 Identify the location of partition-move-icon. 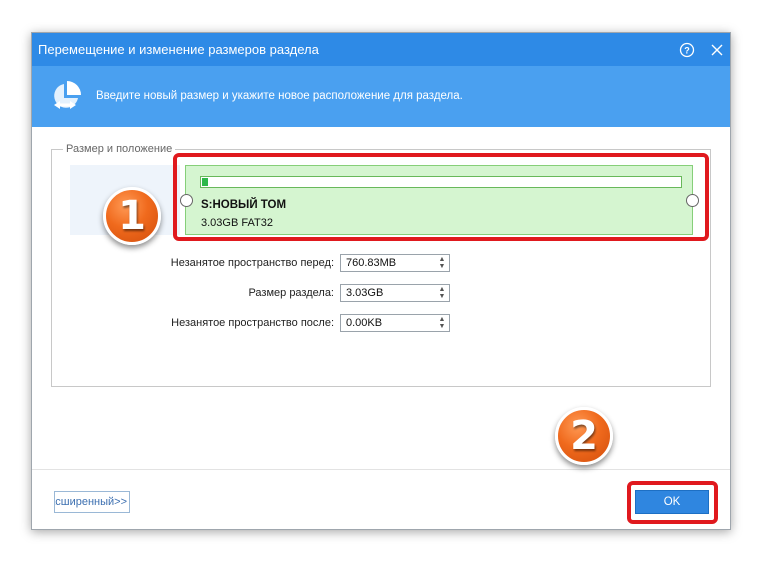
(67, 95).